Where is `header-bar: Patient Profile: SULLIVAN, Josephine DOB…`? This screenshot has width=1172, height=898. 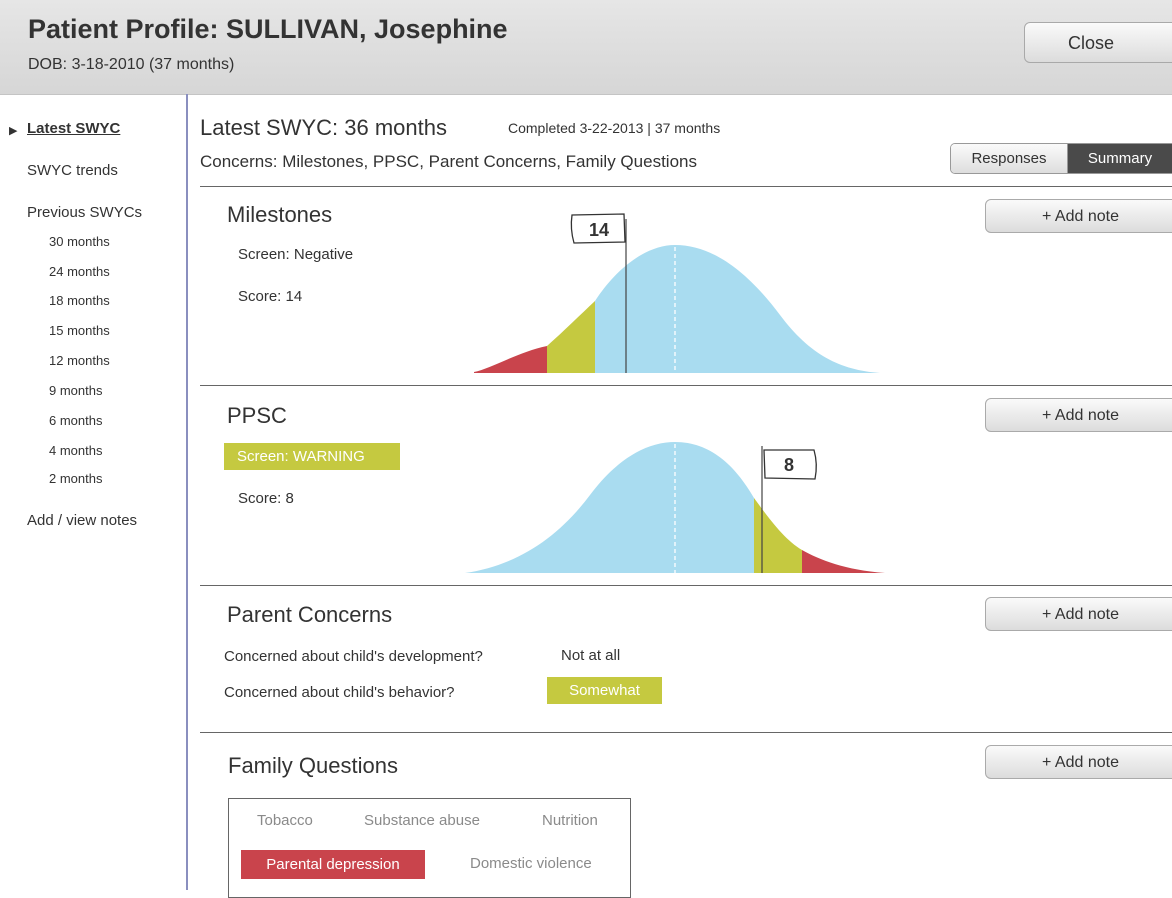
header-bar: Patient Profile: SULLIVAN, Josephine DOB… is located at coordinates (586, 47).